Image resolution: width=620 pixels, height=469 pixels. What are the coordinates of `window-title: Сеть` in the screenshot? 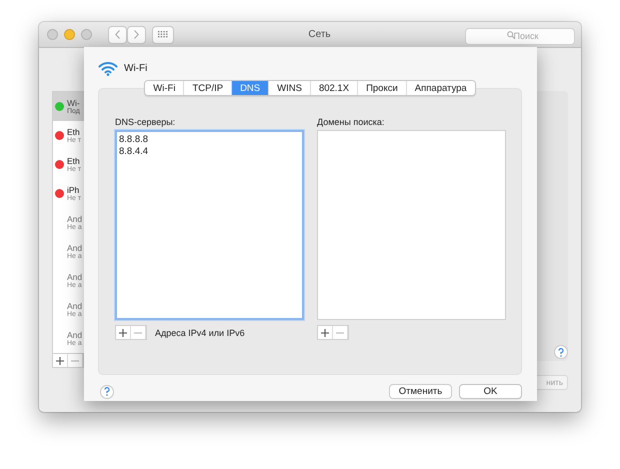 It's located at (319, 34).